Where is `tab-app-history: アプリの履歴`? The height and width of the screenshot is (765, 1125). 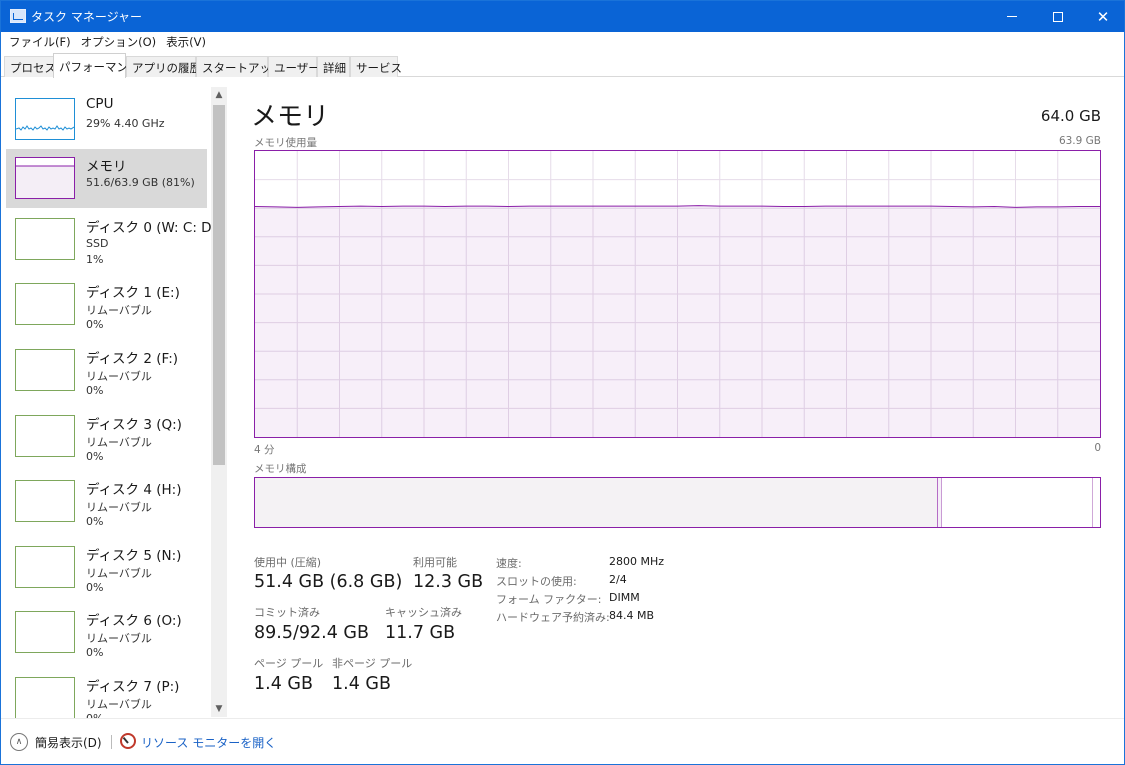 tab-app-history: アプリの履歴 is located at coordinates (163, 66).